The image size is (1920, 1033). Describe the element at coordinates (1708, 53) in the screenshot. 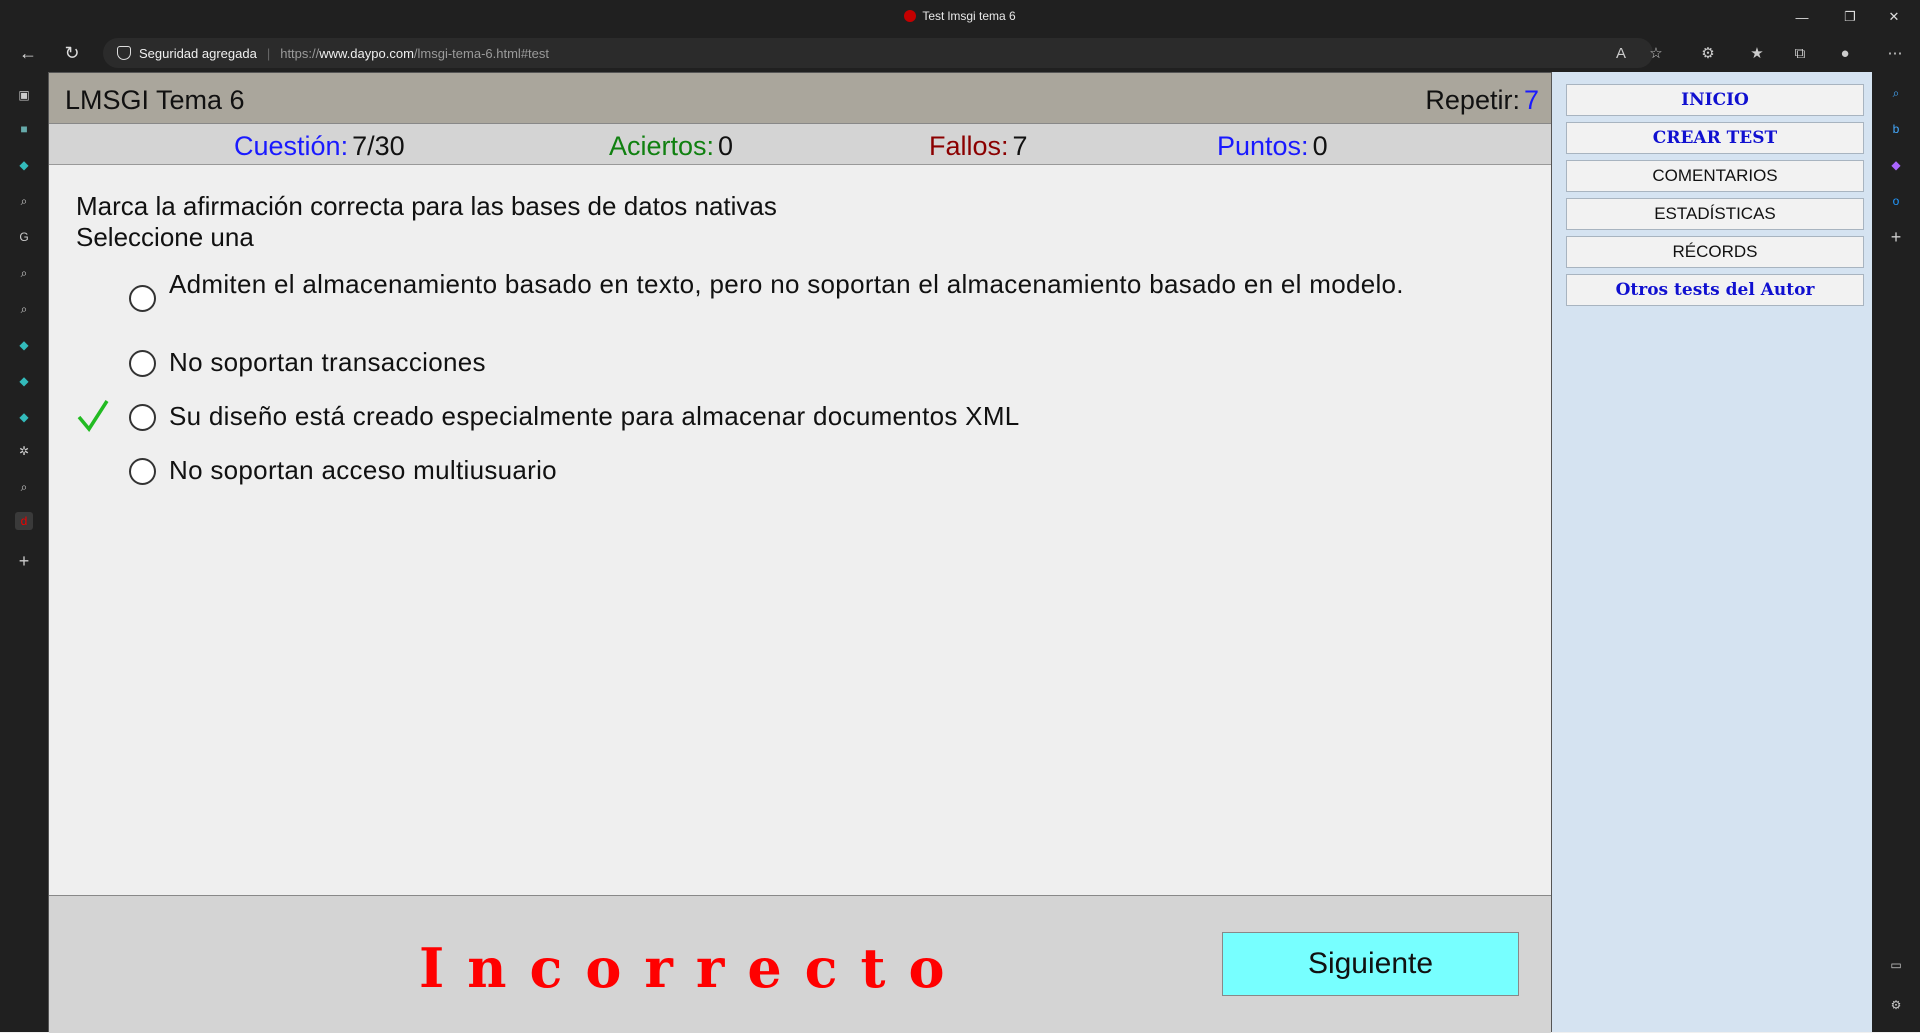

I see `extensions-icon: ⚙` at that location.